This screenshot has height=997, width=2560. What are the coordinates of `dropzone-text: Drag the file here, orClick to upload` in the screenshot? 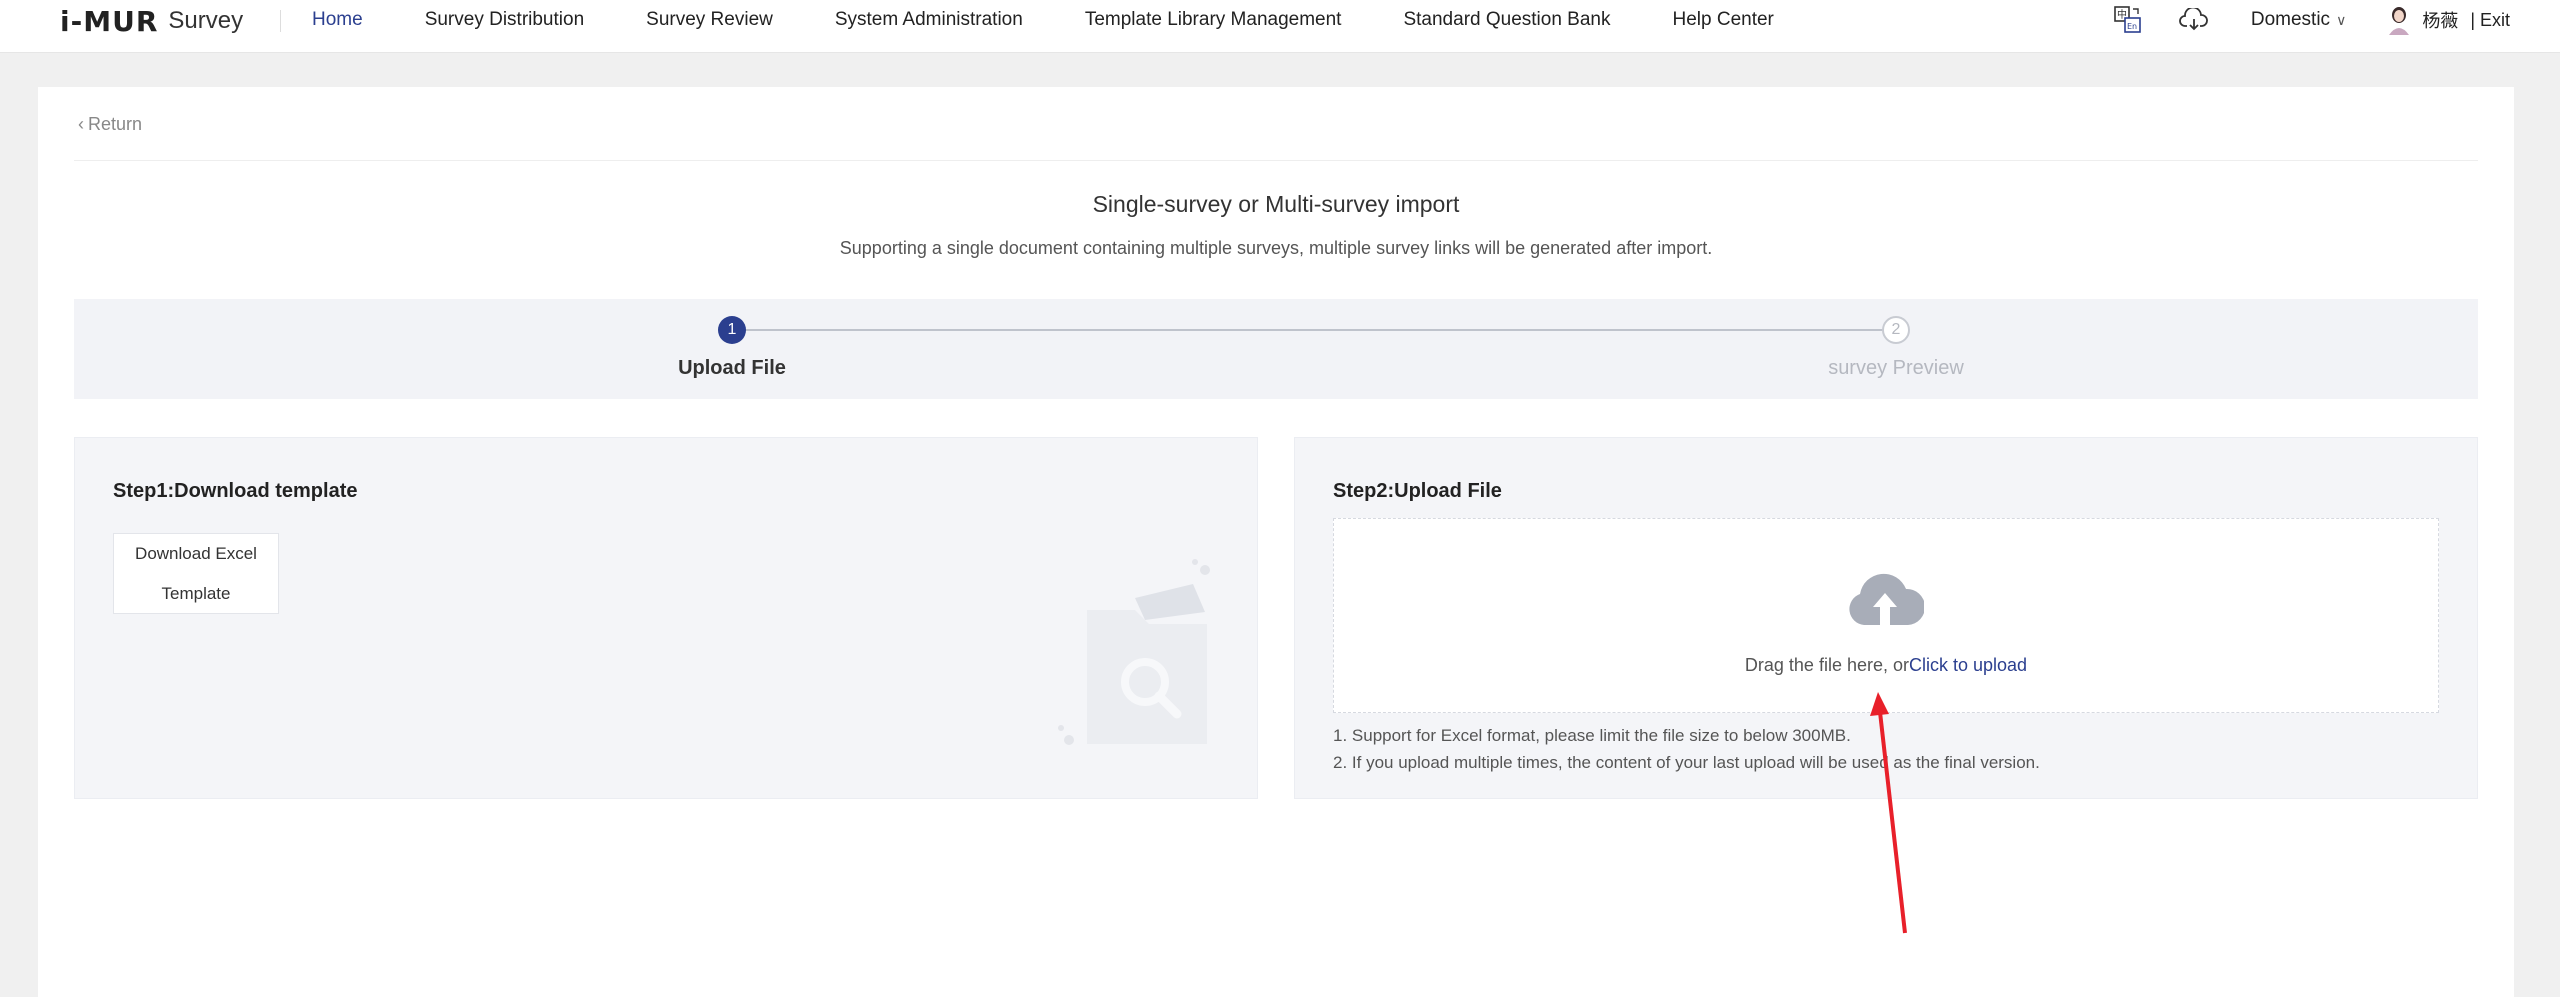 It's located at (1886, 665).